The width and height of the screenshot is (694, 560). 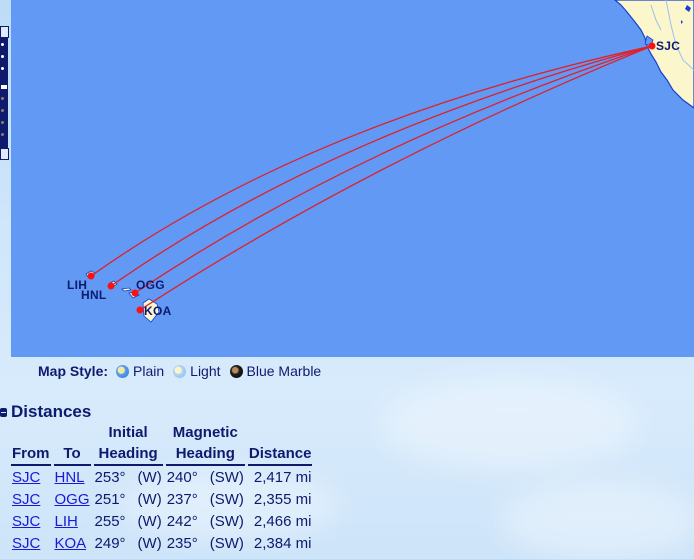 I want to click on airport-label-sjc: SJC, so click(x=668, y=46).